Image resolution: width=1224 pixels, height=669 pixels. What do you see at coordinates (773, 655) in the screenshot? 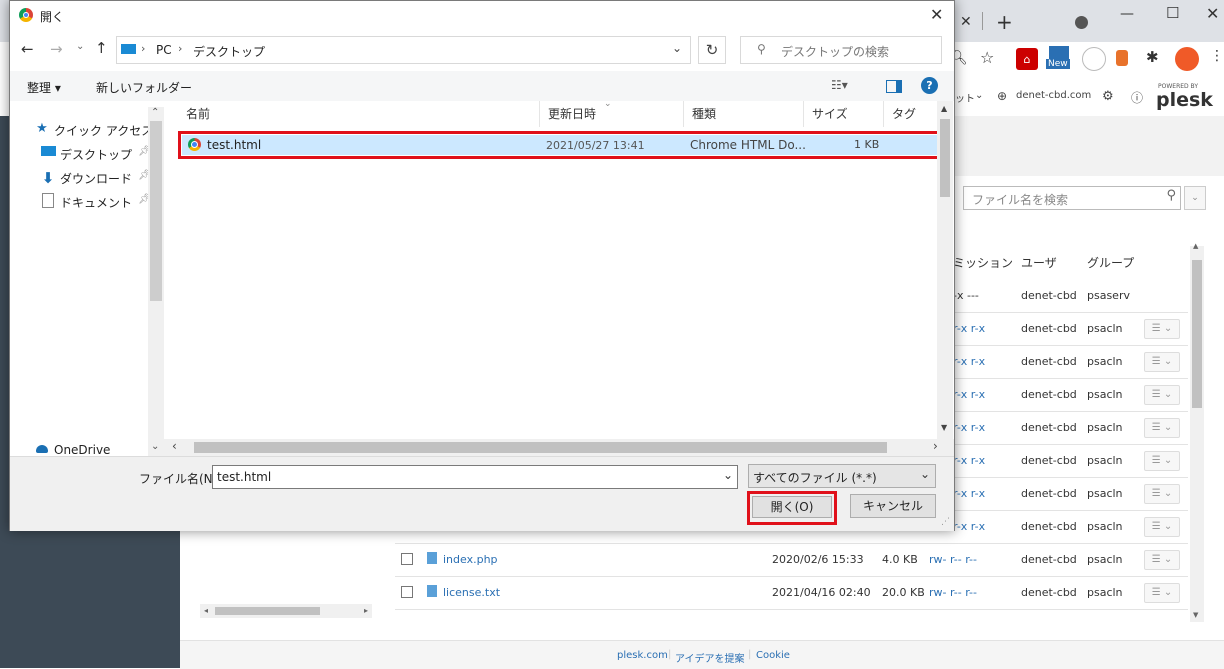
I see `footer-cookie-link: Cookie` at bounding box center [773, 655].